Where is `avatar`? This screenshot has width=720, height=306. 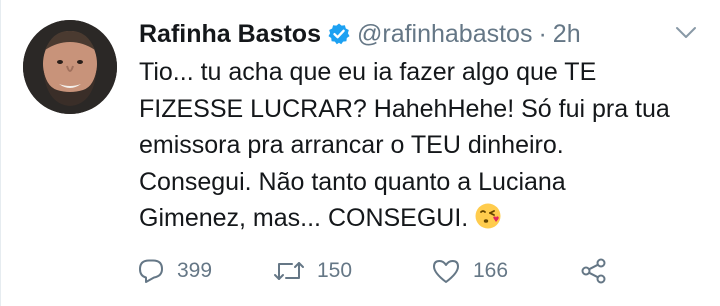 avatar is located at coordinates (70, 67).